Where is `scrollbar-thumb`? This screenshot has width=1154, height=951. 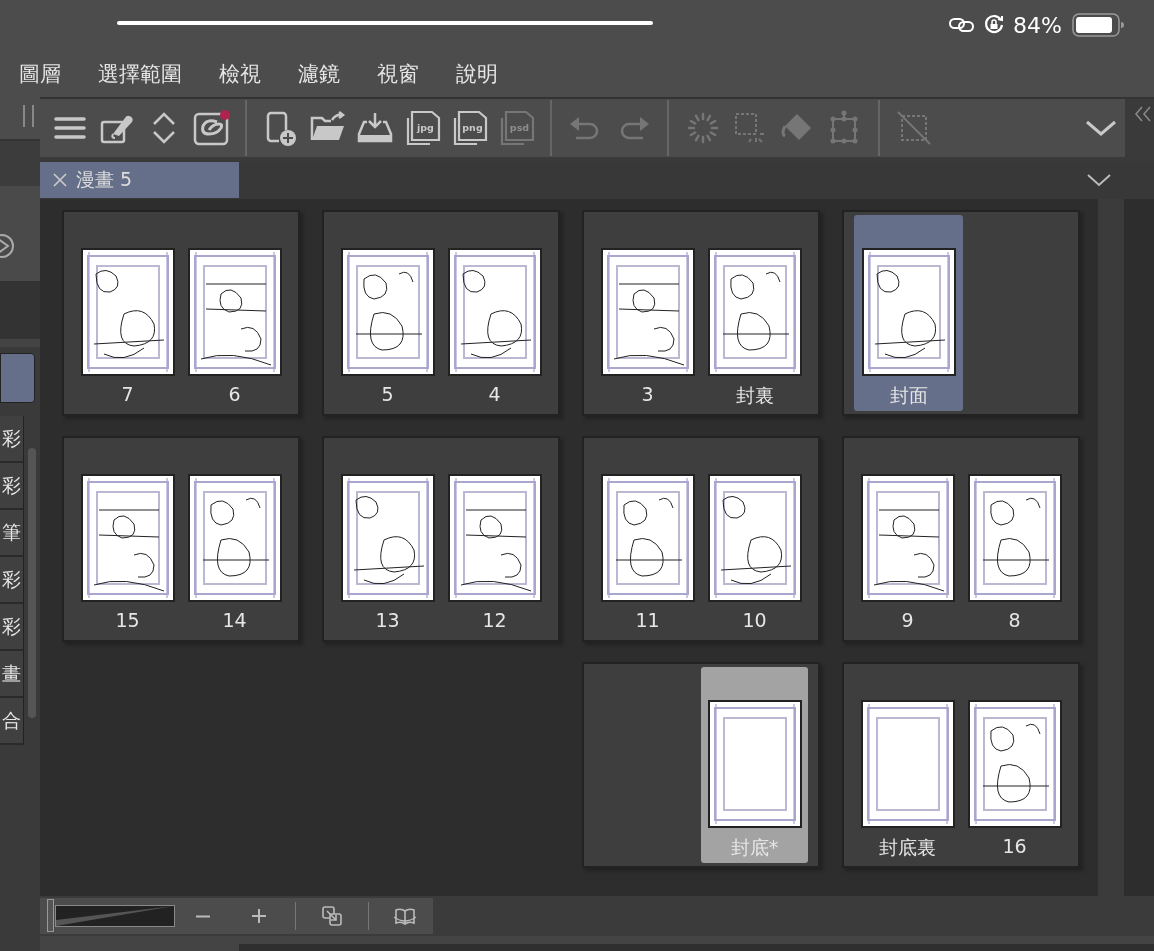
scrollbar-thumb is located at coordinates (32, 583).